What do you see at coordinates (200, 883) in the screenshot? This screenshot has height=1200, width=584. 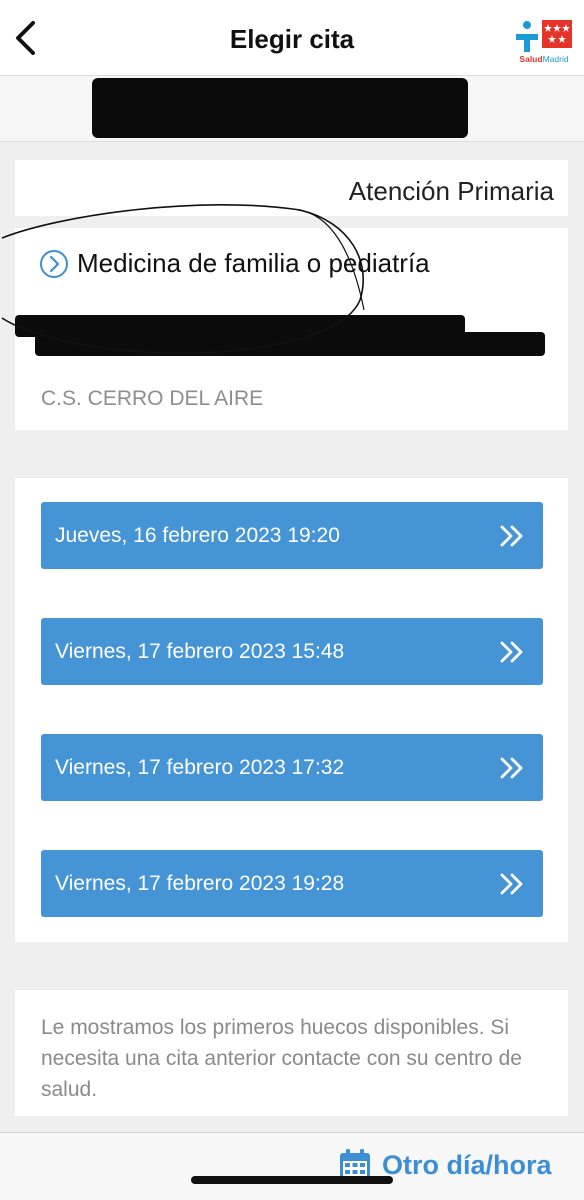 I see `slot-label: Viernes, 17 febrero 2023 19:28` at bounding box center [200, 883].